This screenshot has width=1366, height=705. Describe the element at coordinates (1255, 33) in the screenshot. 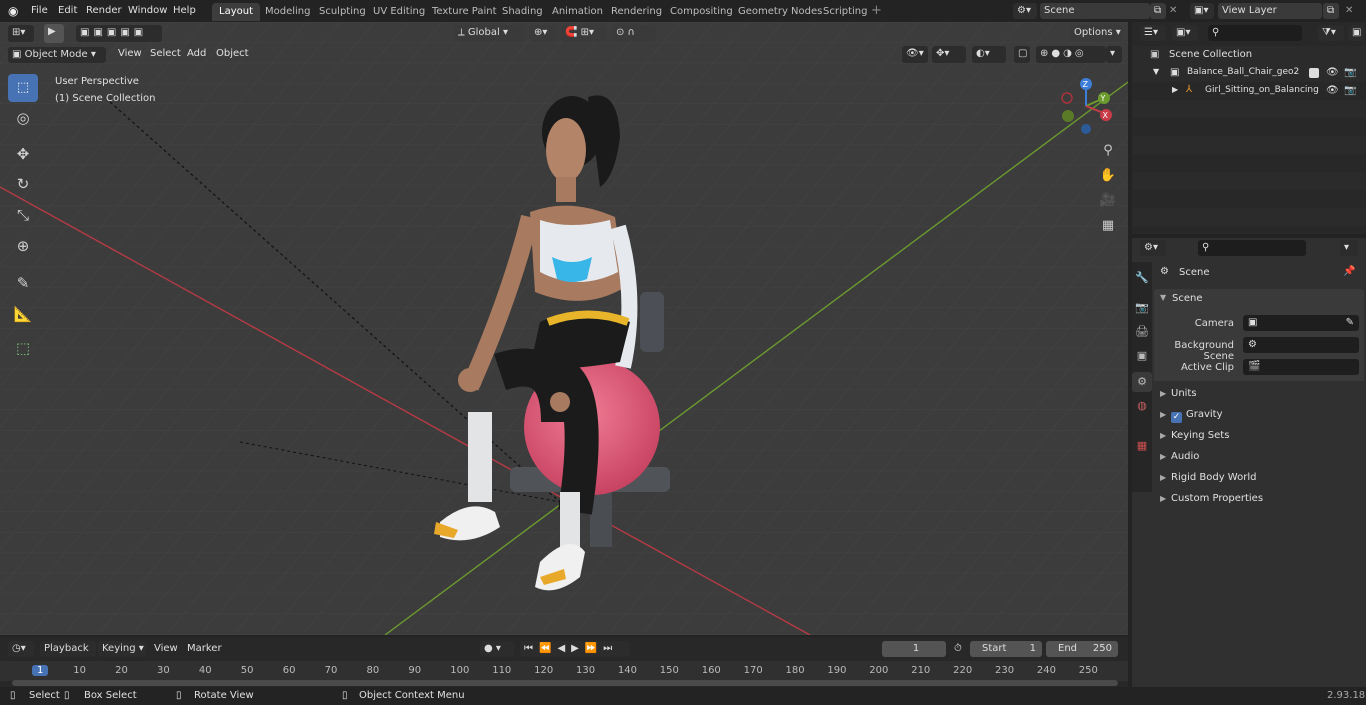

I see `outliner-search-input: ⚲` at that location.